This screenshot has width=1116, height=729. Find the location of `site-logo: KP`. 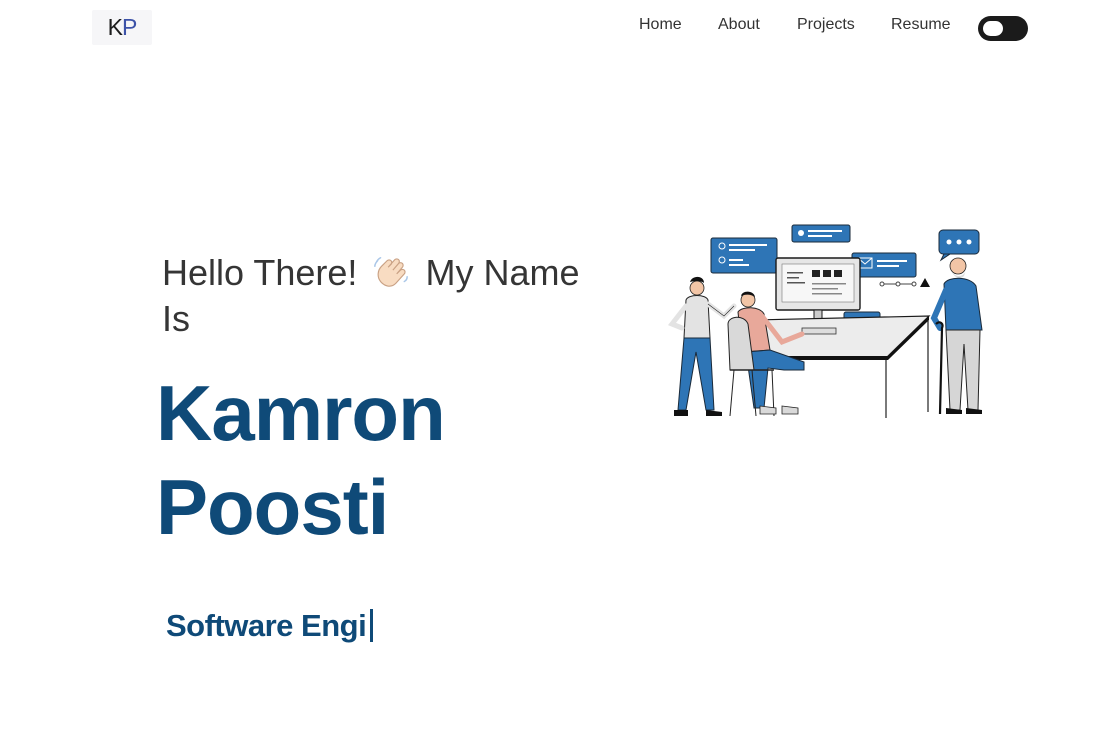

site-logo: KP is located at coordinates (122, 27).